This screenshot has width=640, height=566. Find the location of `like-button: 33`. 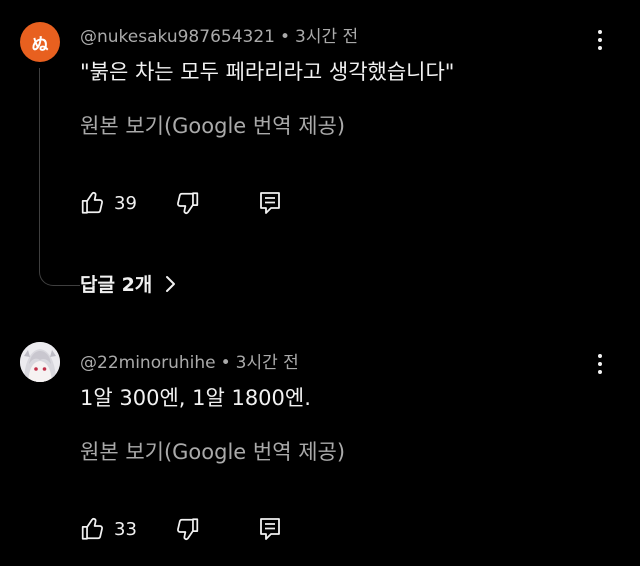

like-button: 33 is located at coordinates (108, 529).